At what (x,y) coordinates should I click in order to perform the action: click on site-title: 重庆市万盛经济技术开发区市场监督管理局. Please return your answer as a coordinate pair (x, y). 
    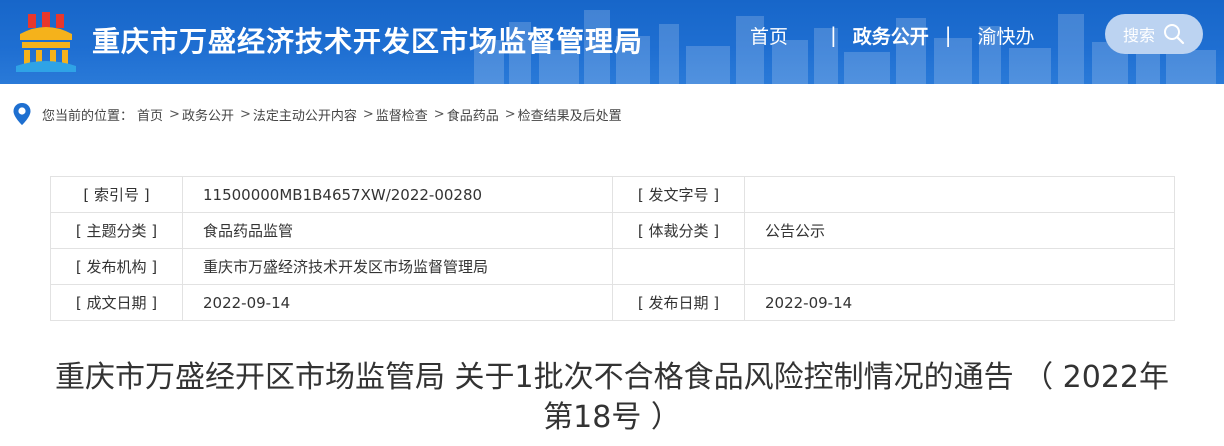
    Looking at the image, I should click on (368, 41).